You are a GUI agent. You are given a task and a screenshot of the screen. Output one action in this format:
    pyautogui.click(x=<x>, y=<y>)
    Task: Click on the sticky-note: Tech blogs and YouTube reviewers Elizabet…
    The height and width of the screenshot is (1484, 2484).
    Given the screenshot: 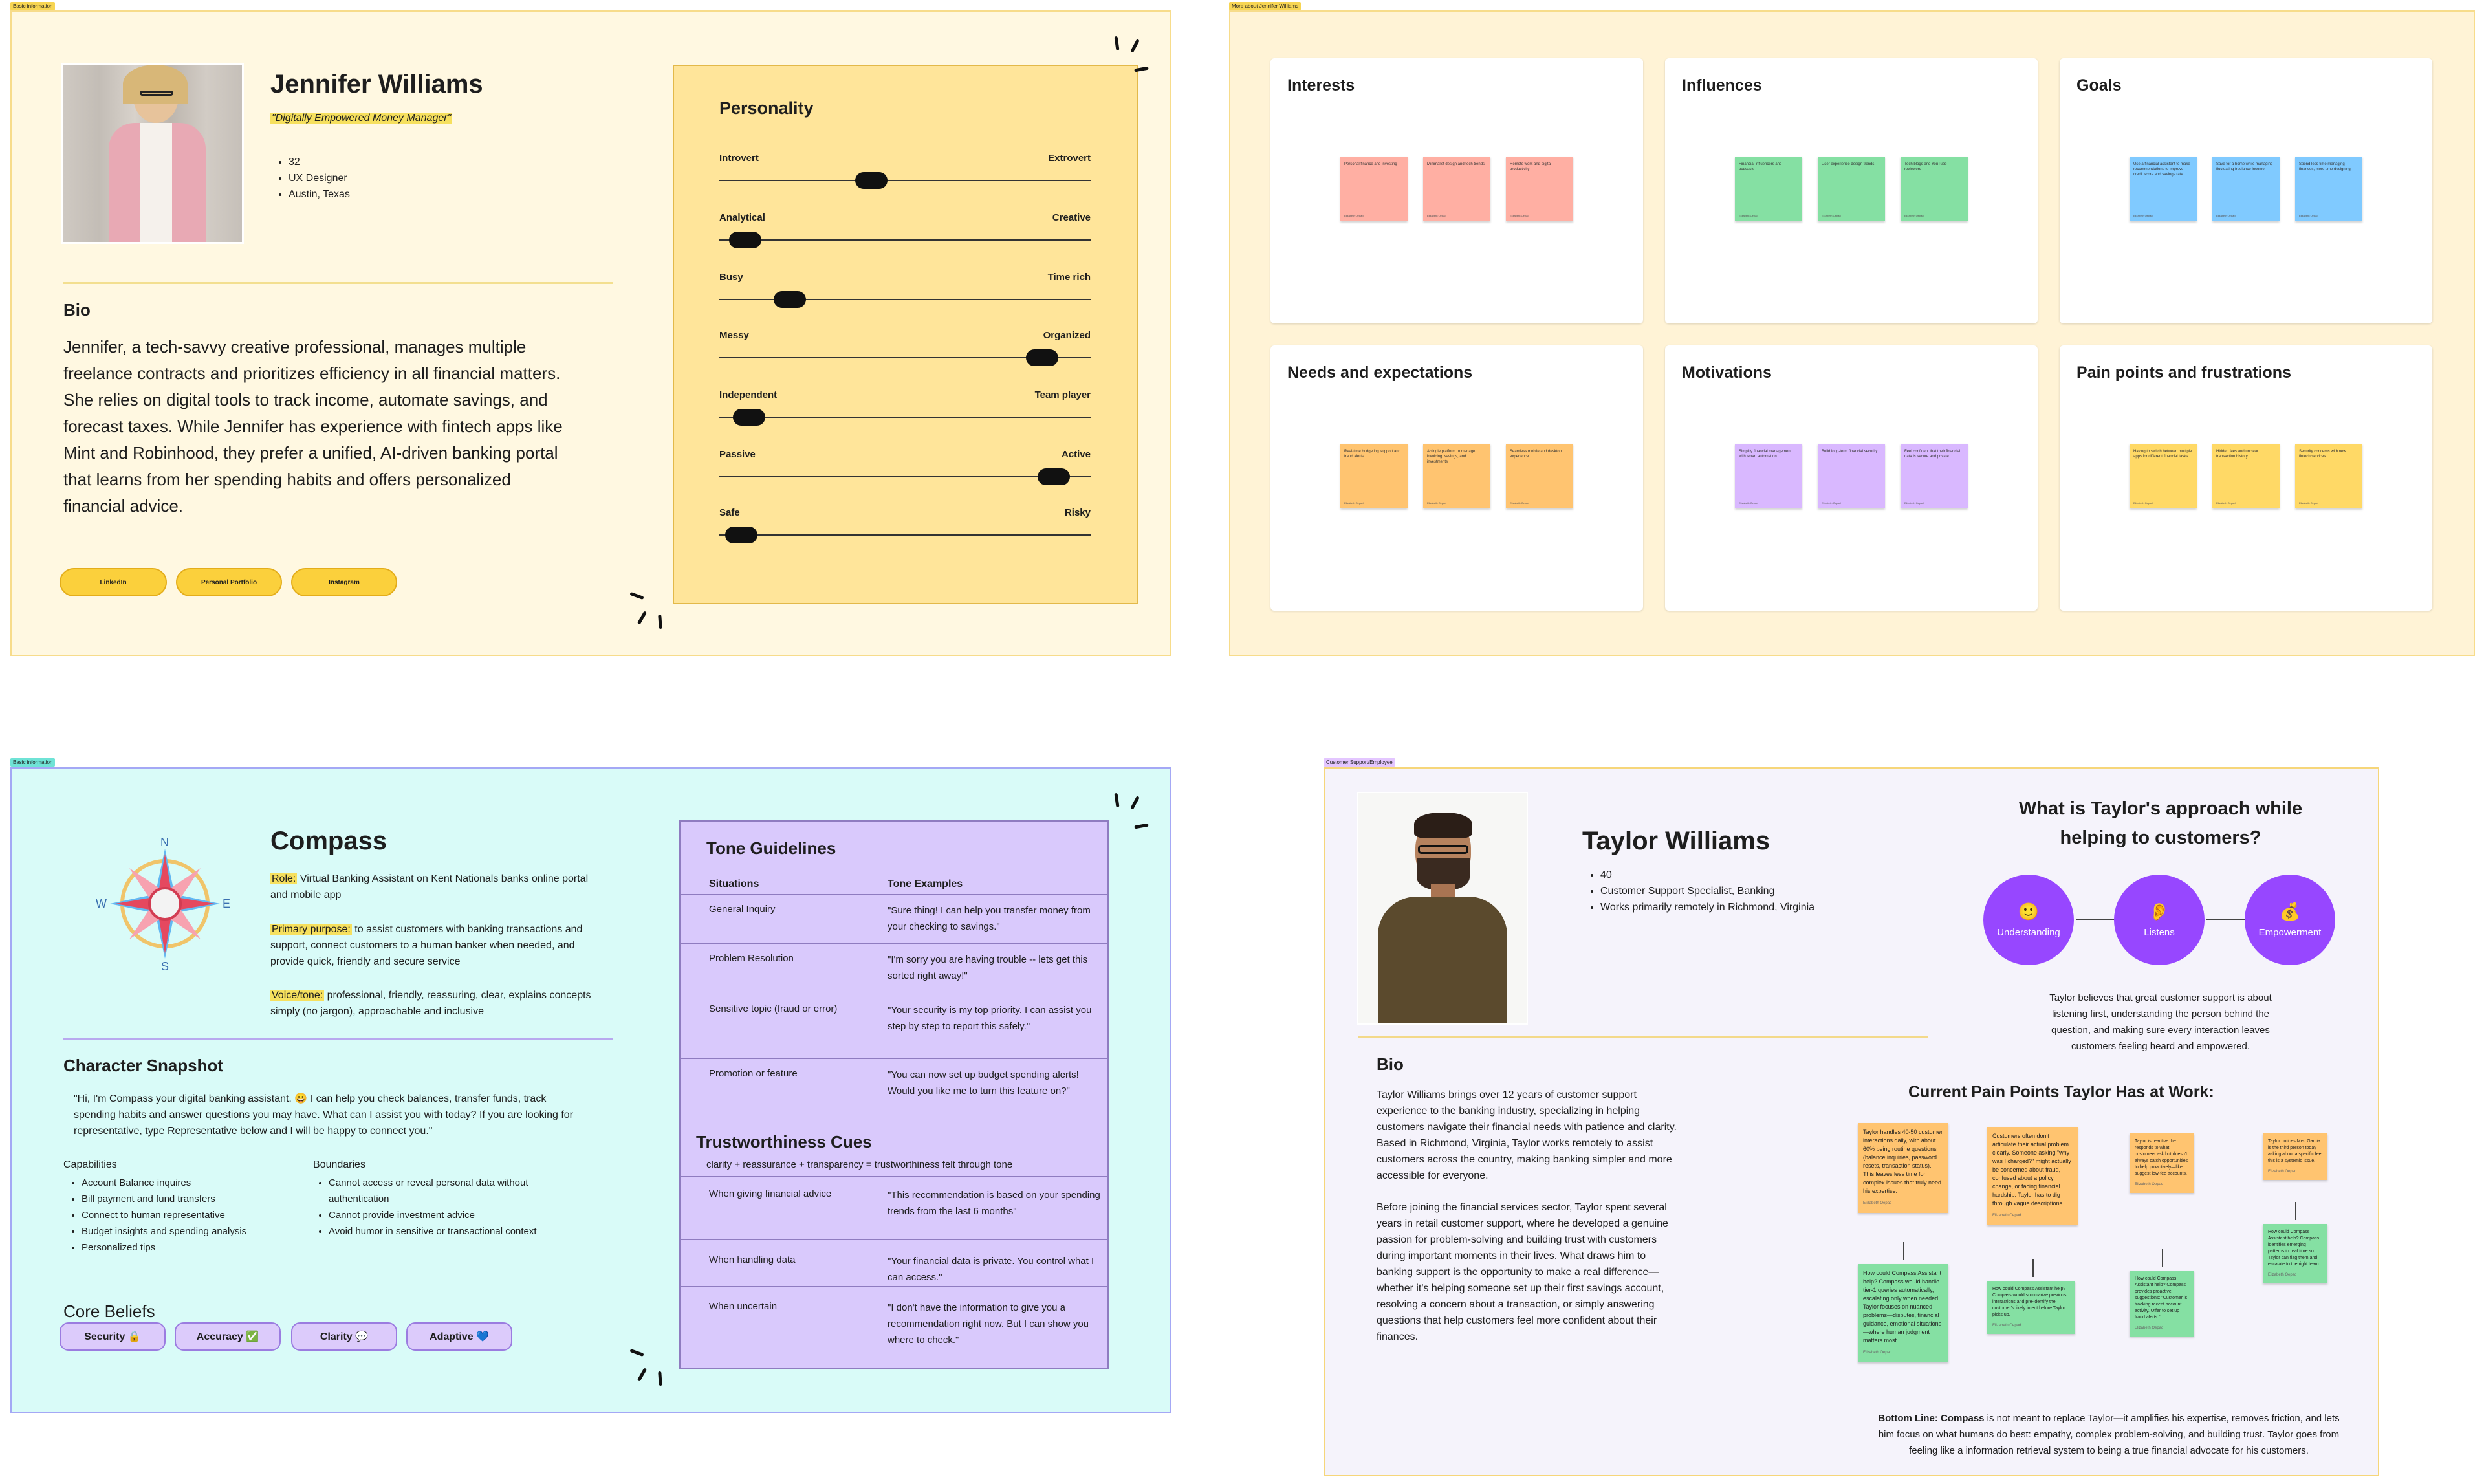 What is the action you would take?
    pyautogui.click(x=1934, y=189)
    